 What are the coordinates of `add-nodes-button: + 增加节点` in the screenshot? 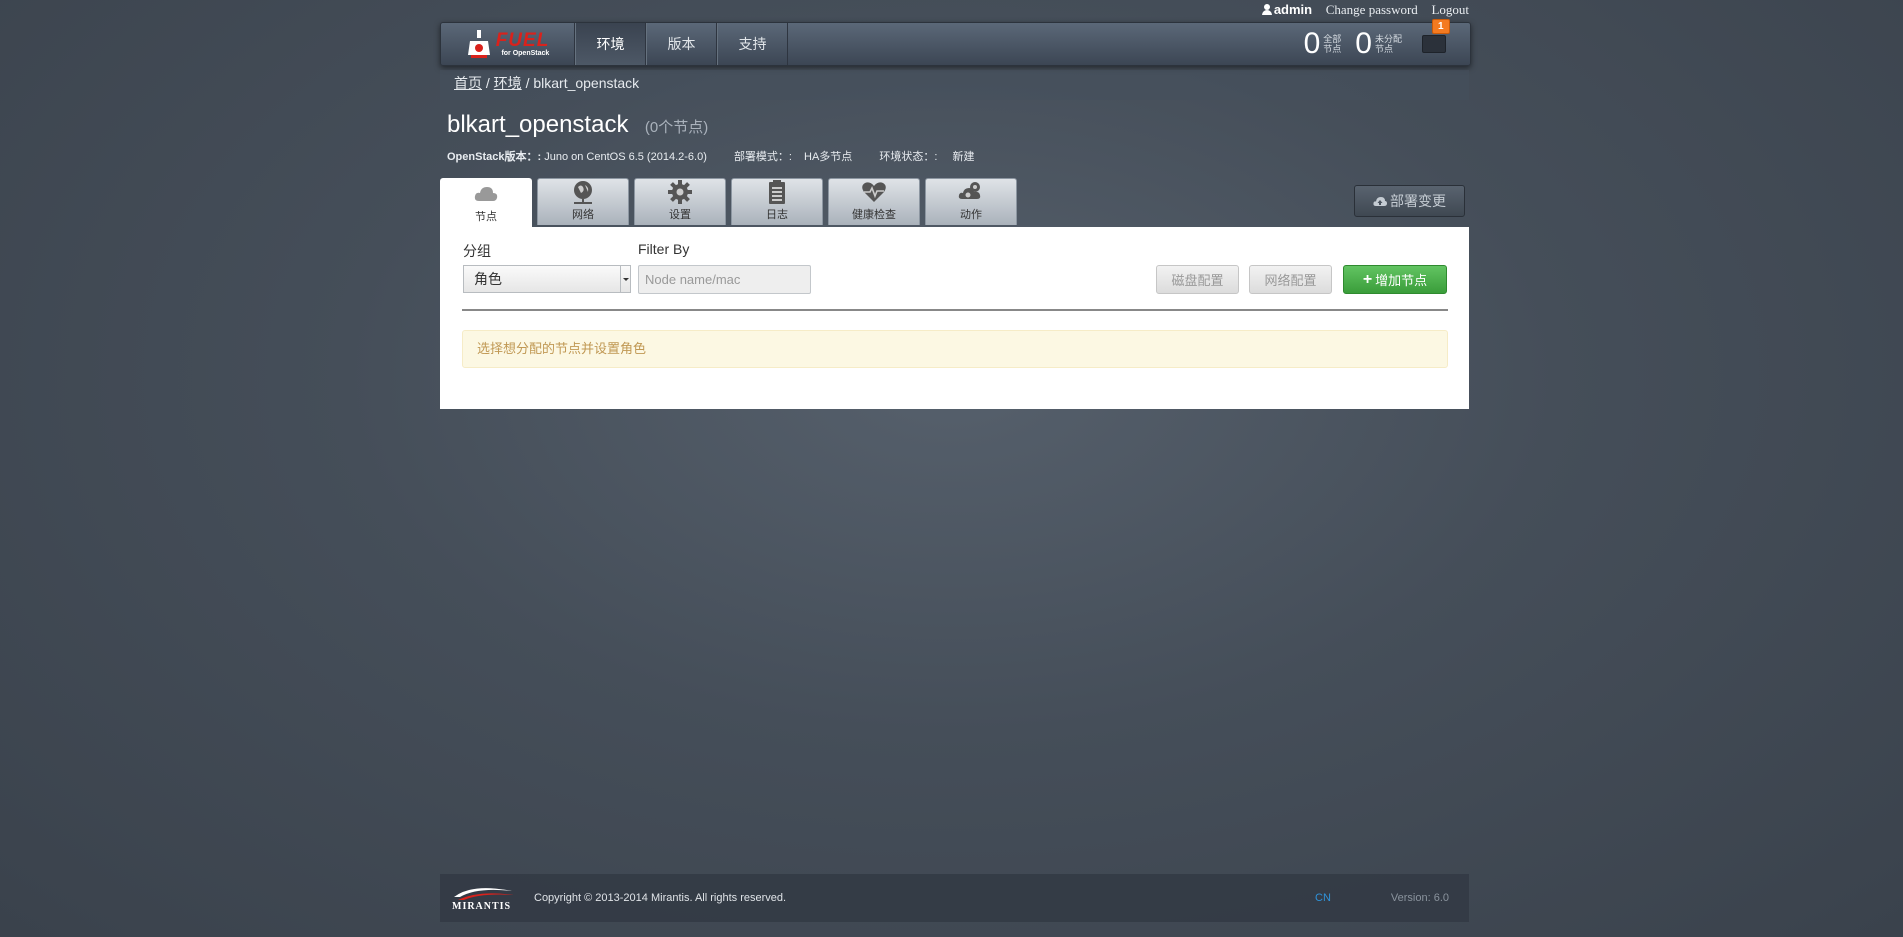 It's located at (1395, 279).